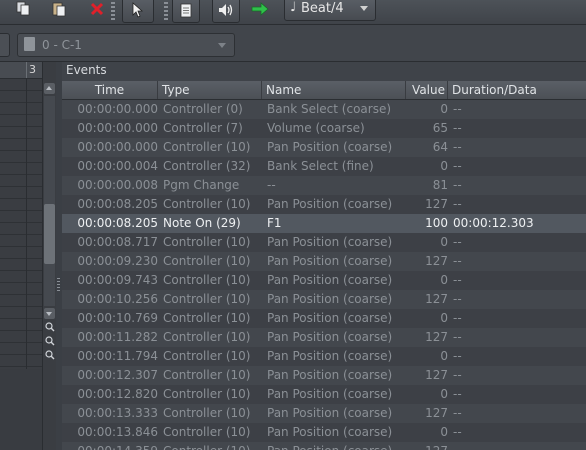  I want to click on scroll-up-button, so click(49, 88).